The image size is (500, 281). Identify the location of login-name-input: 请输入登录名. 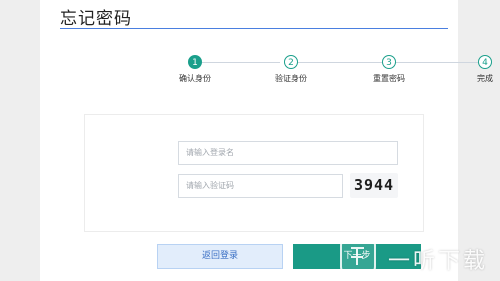
(288, 153).